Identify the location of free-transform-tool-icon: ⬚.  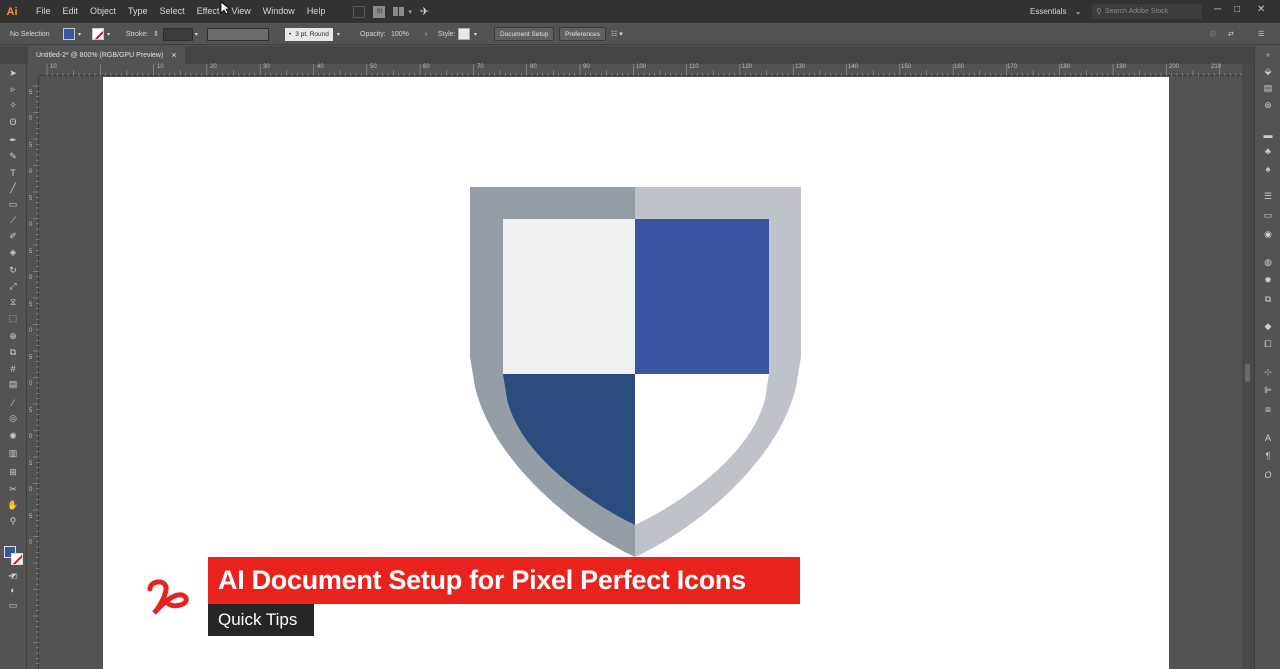
(13, 318).